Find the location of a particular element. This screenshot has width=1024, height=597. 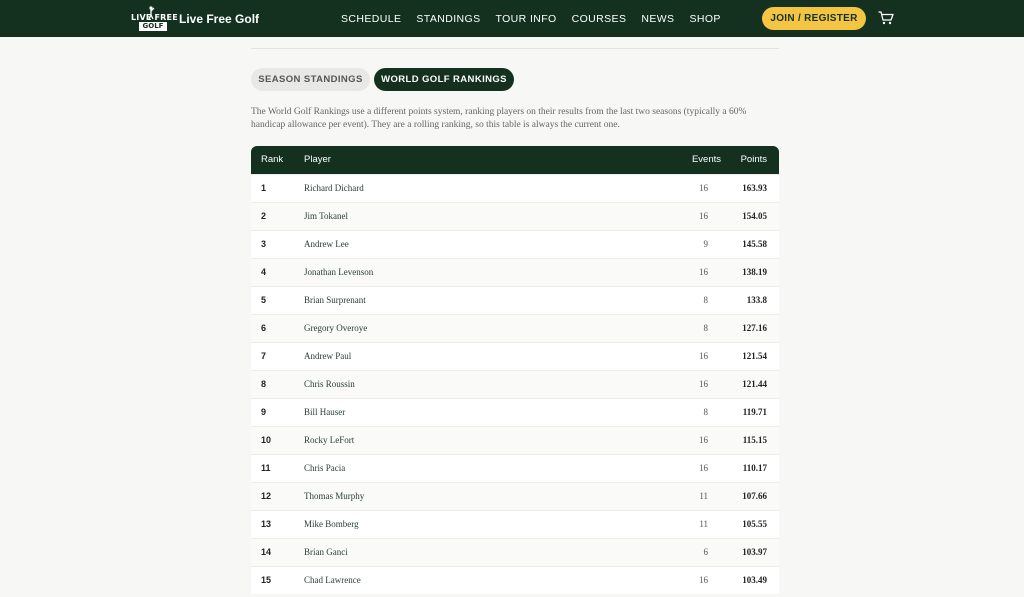

points-cell: 110.17 is located at coordinates (754, 468).